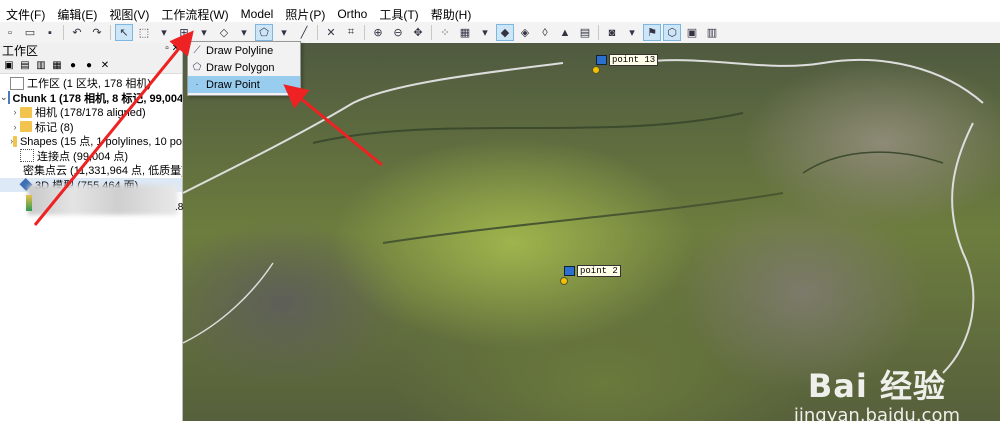 This screenshot has width=1000, height=421. Describe the element at coordinates (129, 14) in the screenshot. I see `menu-view: 视图(V)` at that location.